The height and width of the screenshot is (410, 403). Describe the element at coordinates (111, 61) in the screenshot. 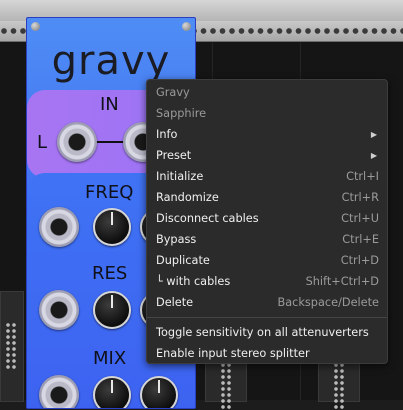

I see `module-title: gravy` at that location.